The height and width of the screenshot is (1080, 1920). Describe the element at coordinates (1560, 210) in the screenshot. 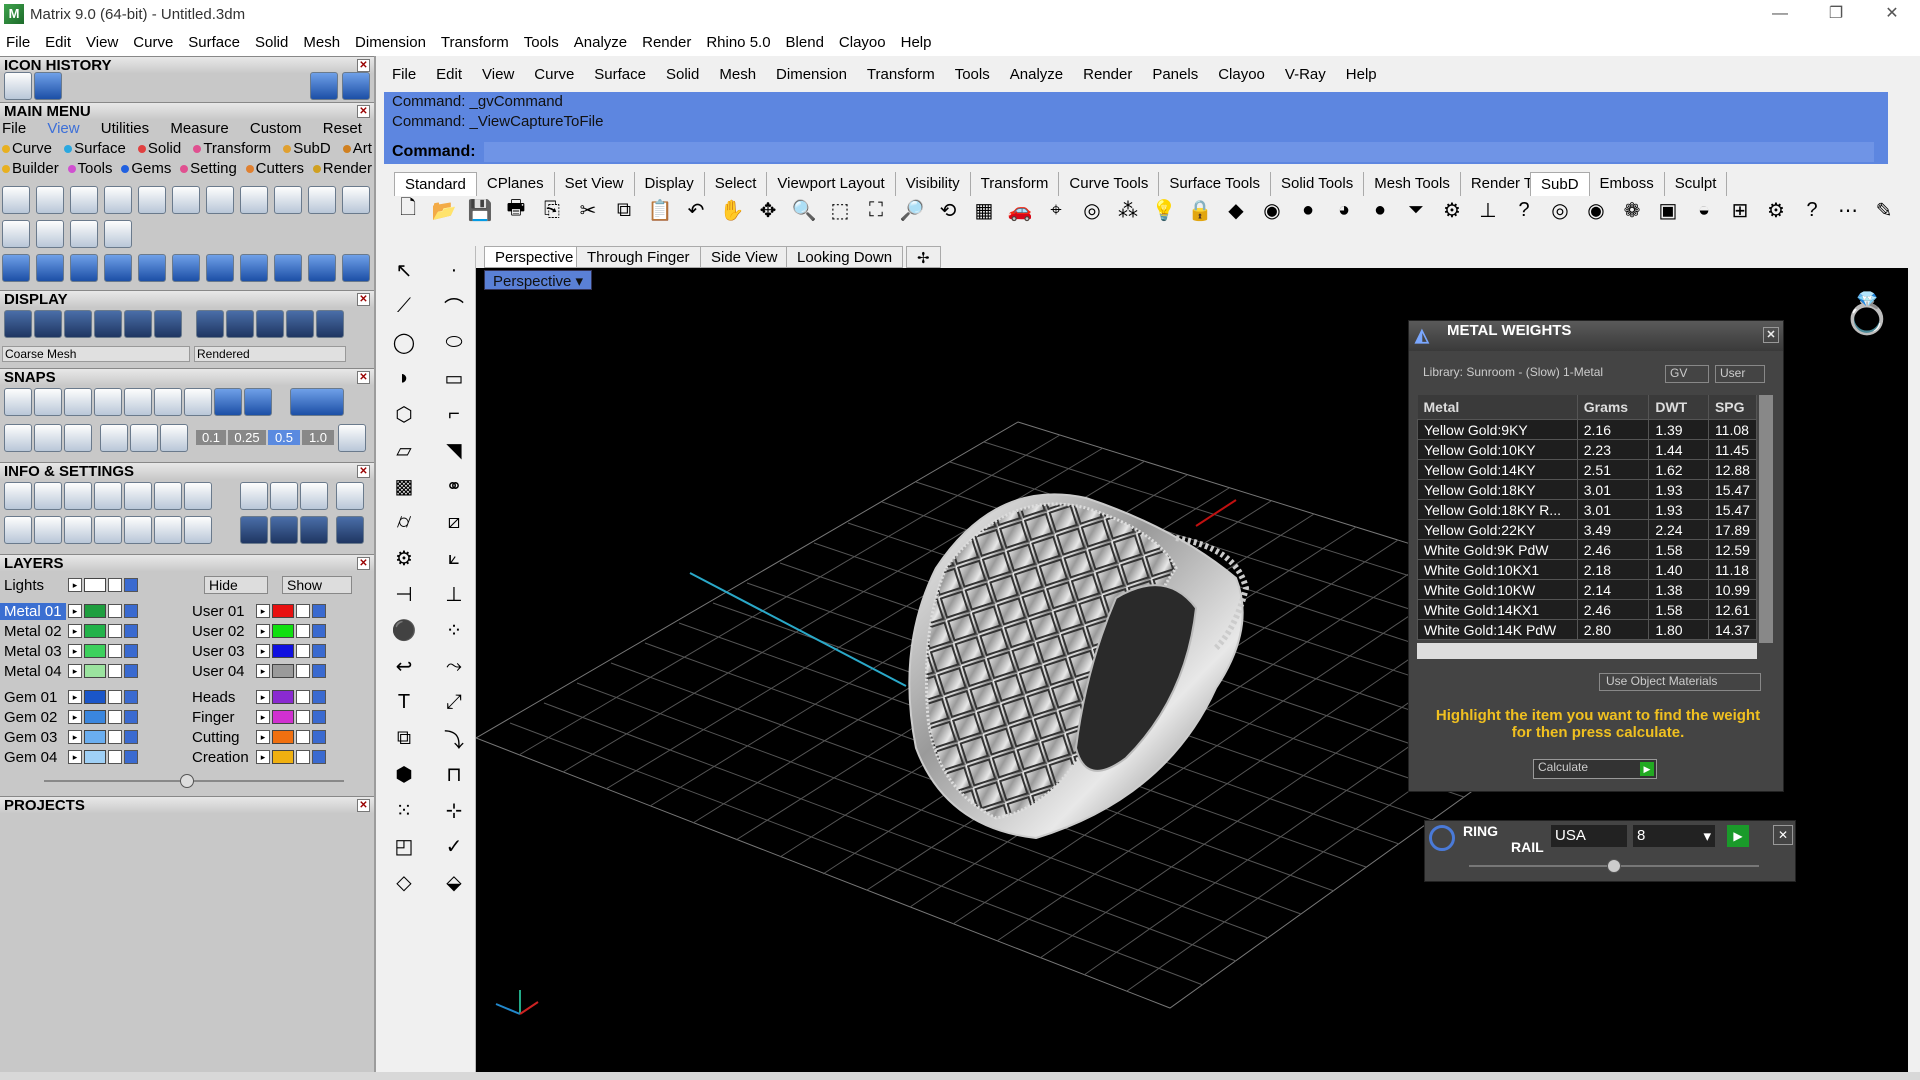

I see `subd-icon-1: ◎` at that location.